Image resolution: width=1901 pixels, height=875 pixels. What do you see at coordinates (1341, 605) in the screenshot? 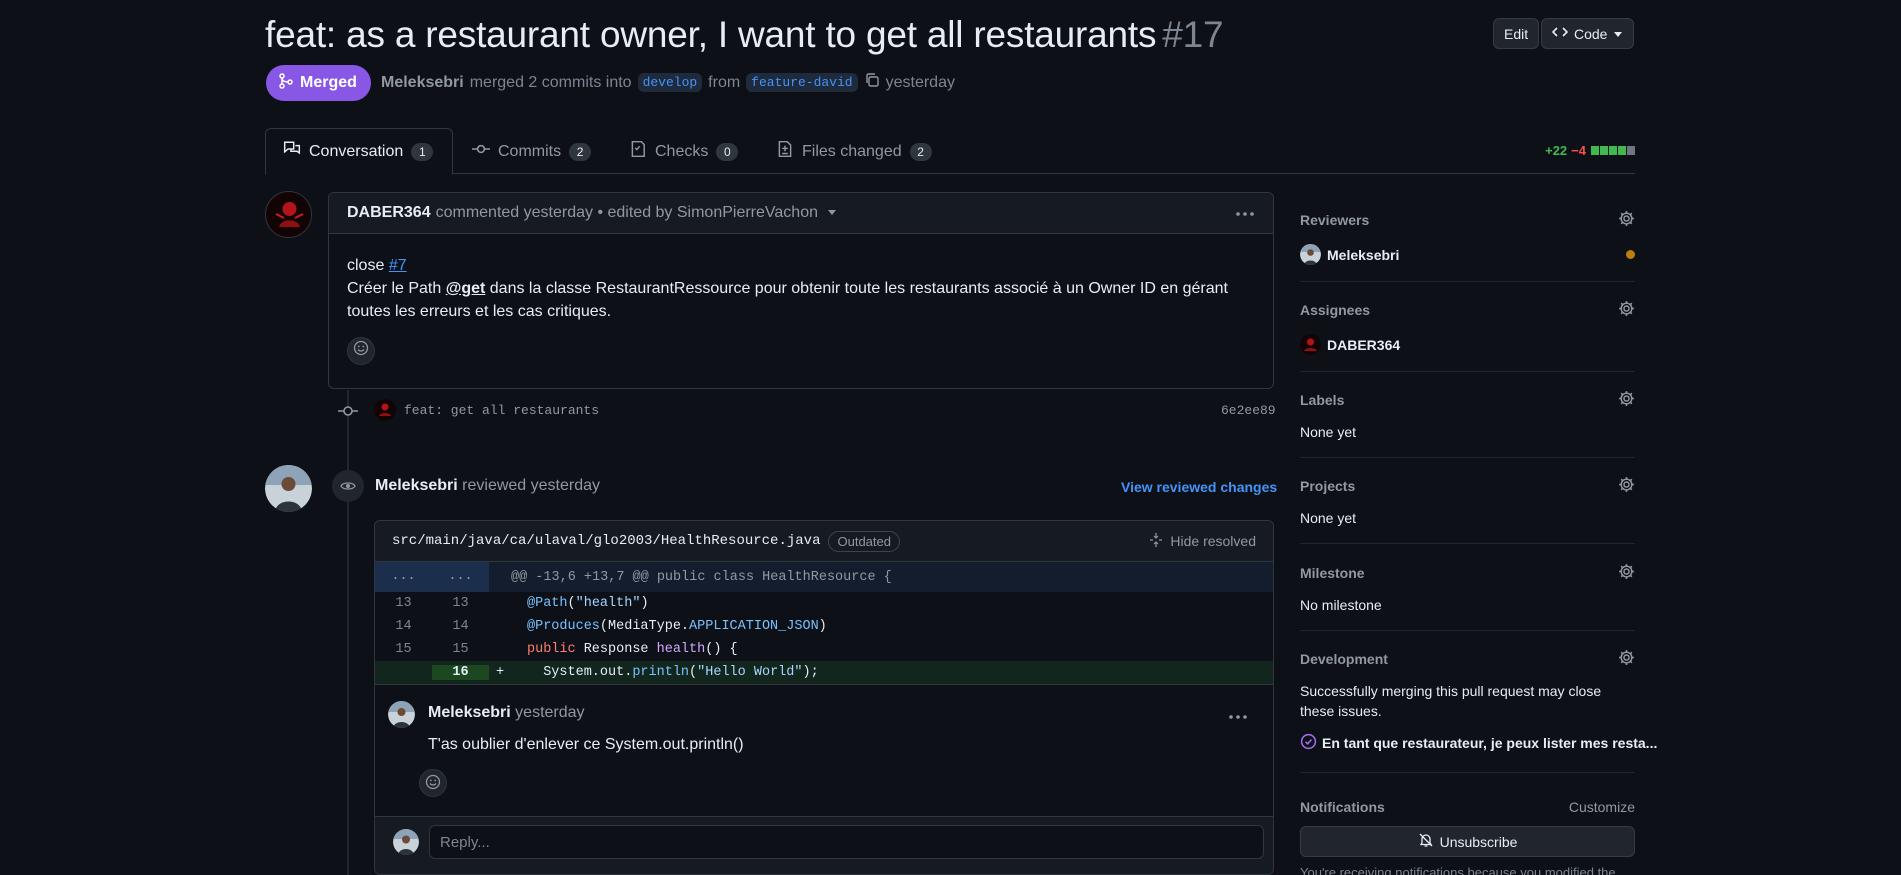
I see `milestone-value: No milestone` at bounding box center [1341, 605].